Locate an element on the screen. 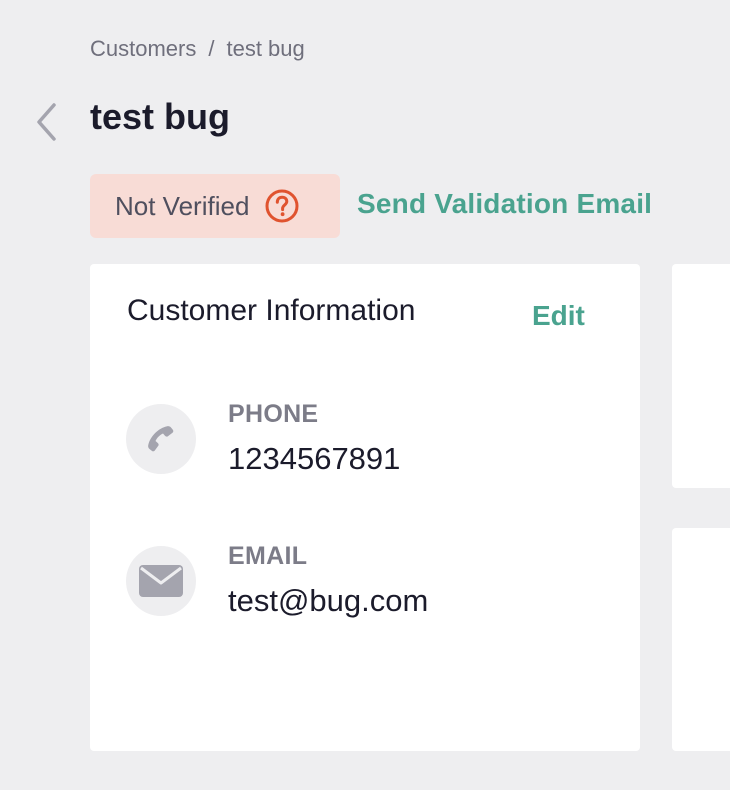  send-validation-email-link: Send Validation Email is located at coordinates (504, 204).